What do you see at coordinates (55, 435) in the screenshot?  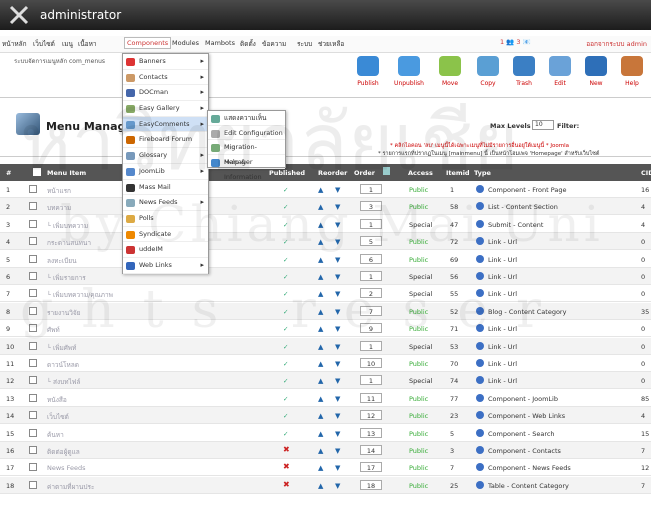 I see `menu-item-link: ค้นหา` at bounding box center [55, 435].